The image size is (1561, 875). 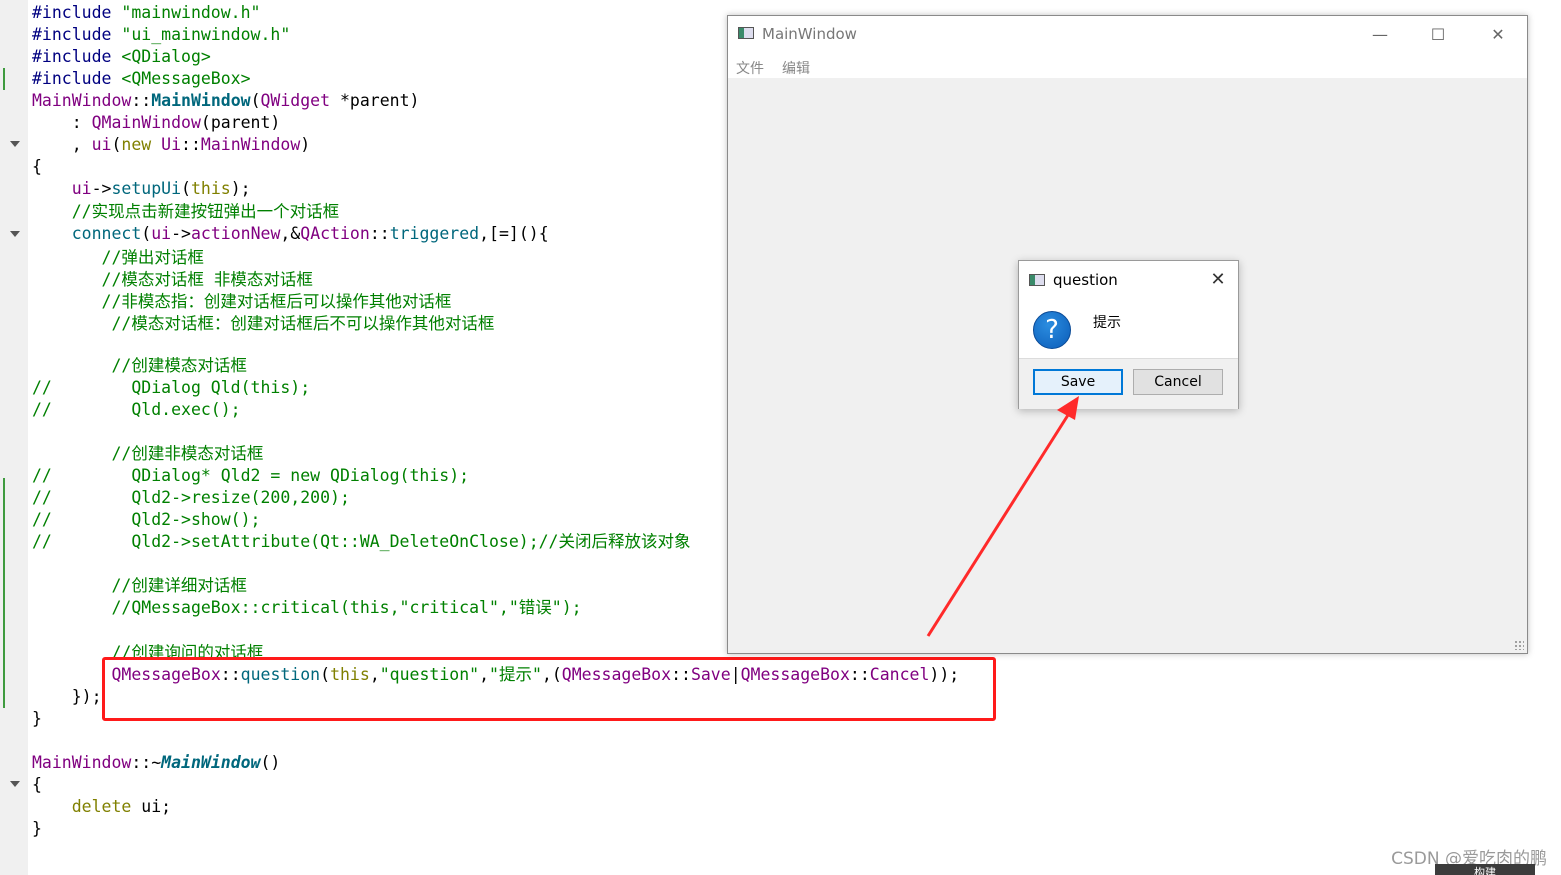 What do you see at coordinates (136, 410) in the screenshot?
I see `code-line: // Qld.exec();` at bounding box center [136, 410].